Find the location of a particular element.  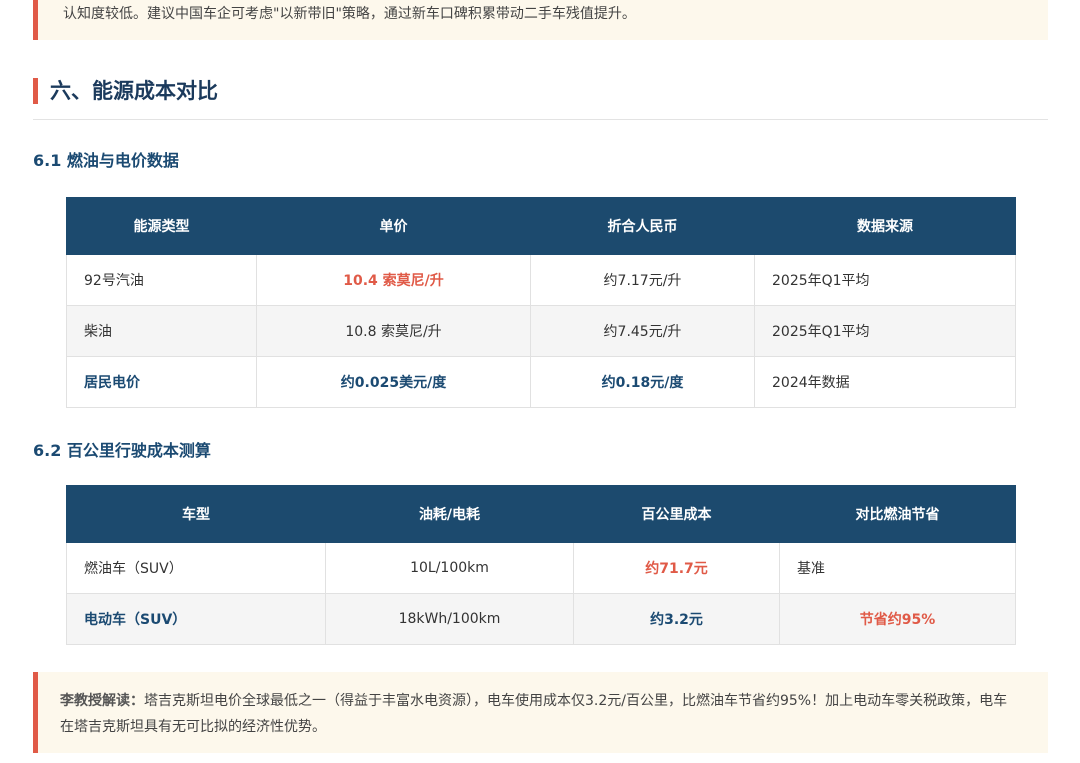

table-cell: 约0.025美元/度 is located at coordinates (393, 382).